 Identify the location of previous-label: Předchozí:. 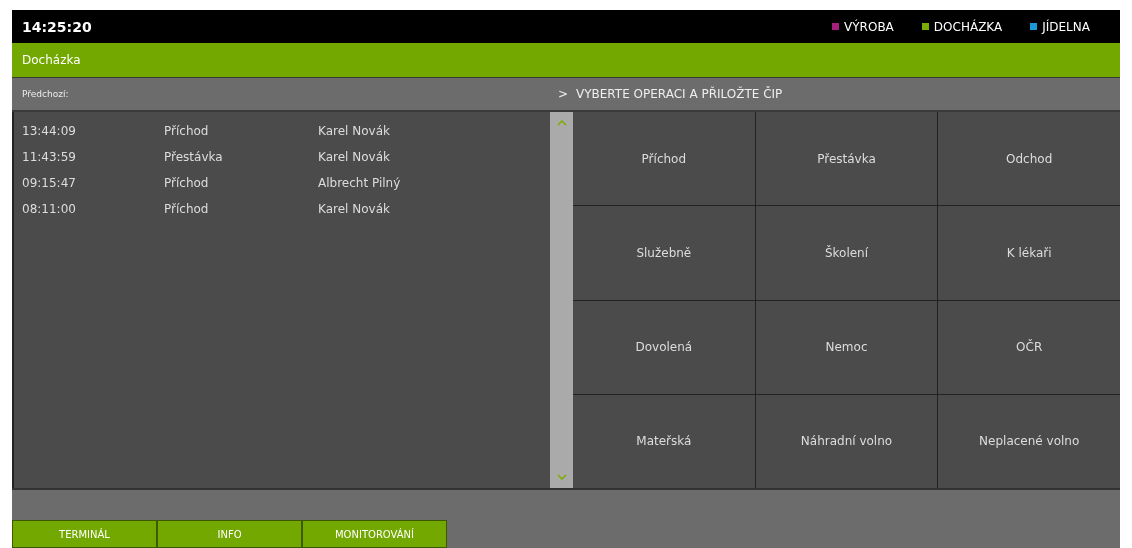
(45, 94).